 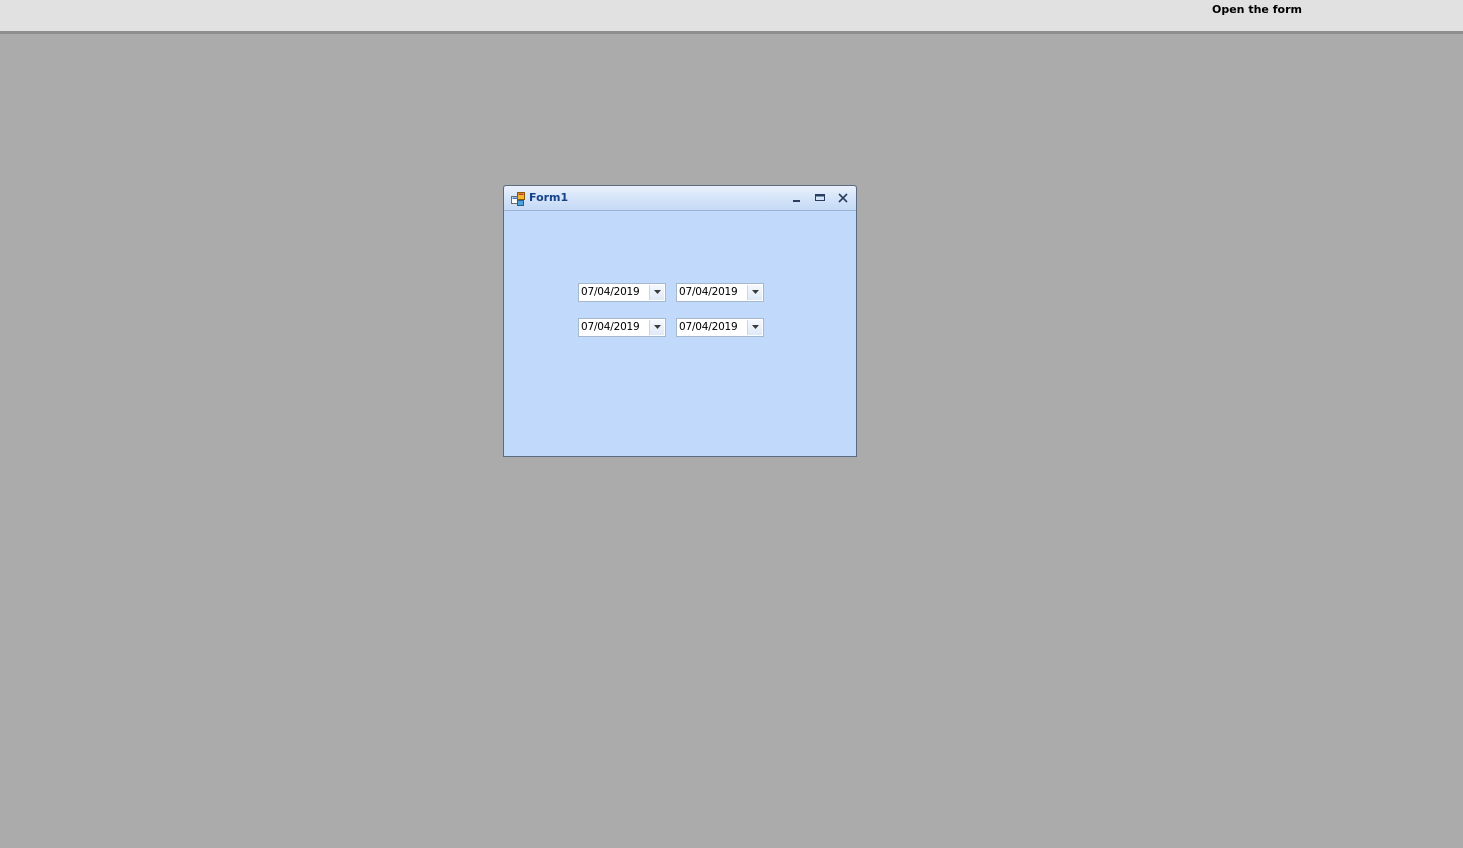 What do you see at coordinates (610, 292) in the screenshot?
I see `date-picker-1-value: 07/04/2019` at bounding box center [610, 292].